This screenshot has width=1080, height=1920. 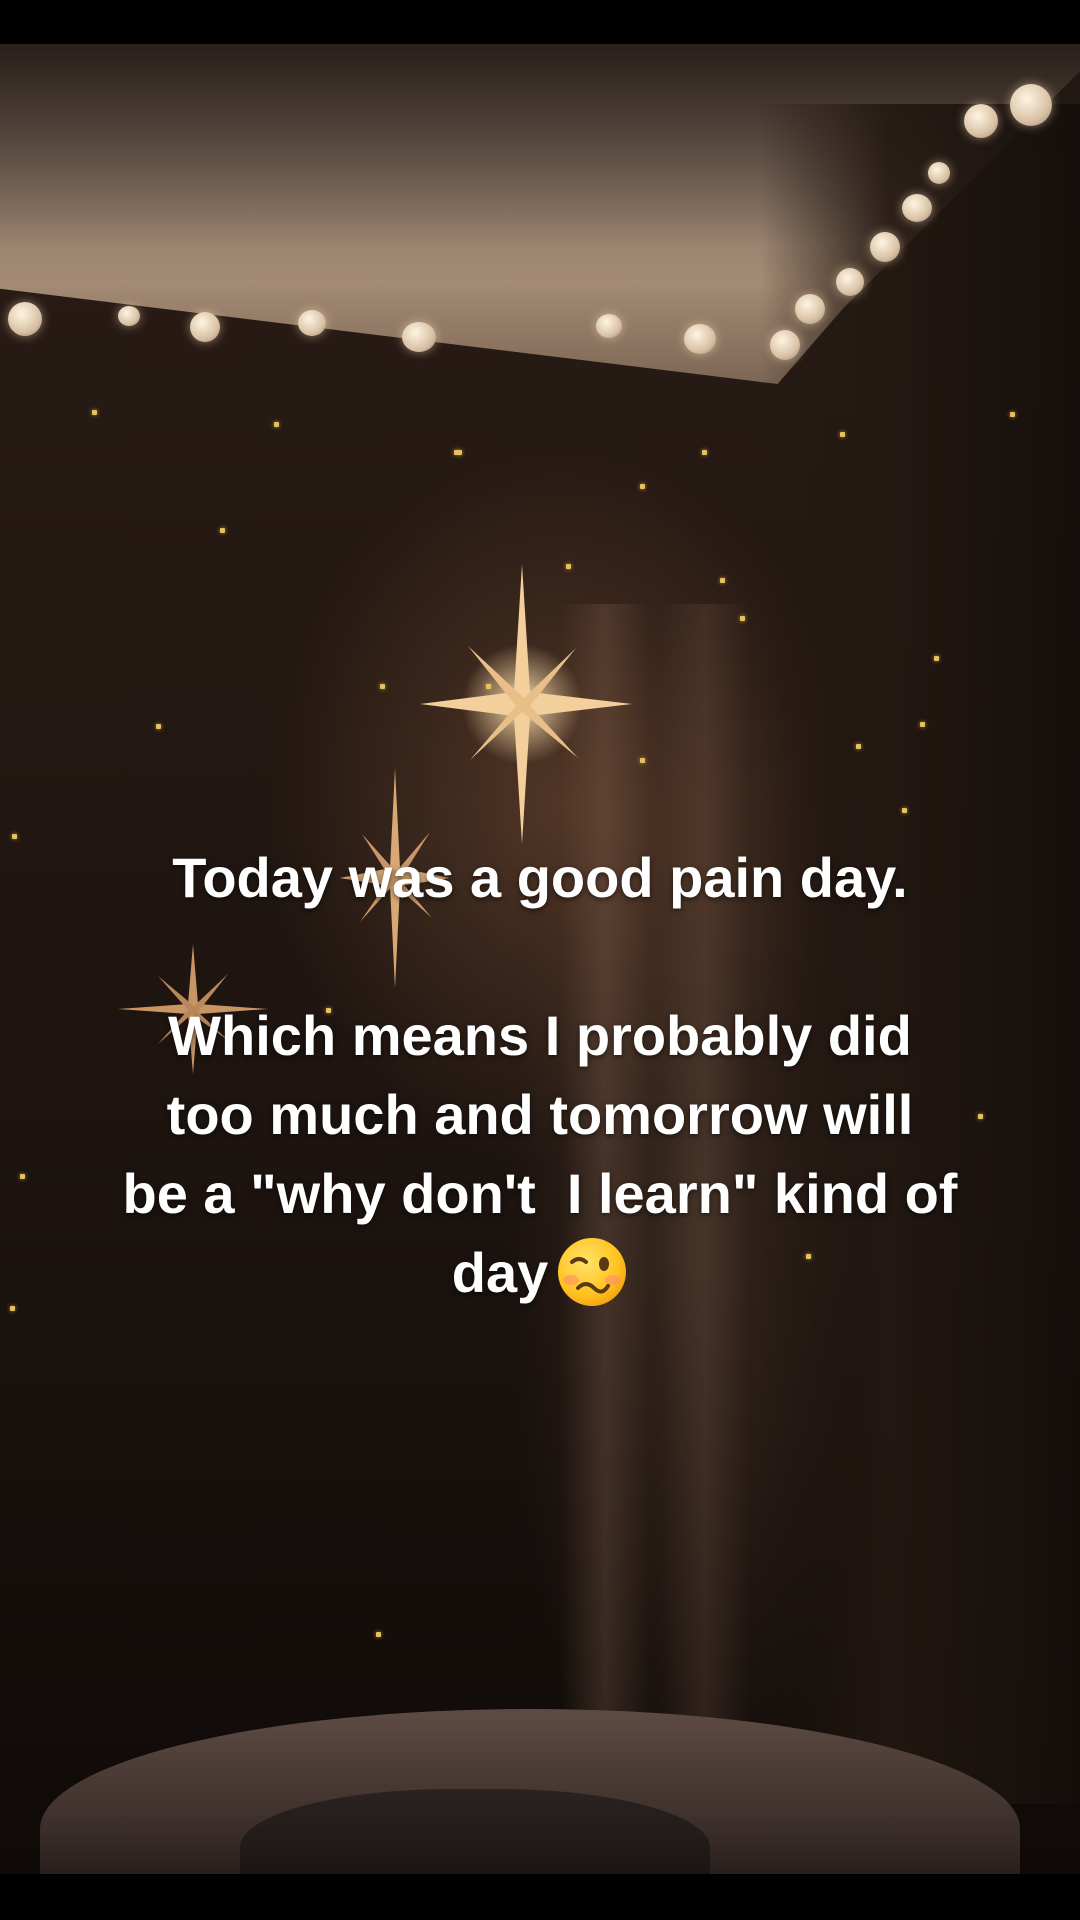 I want to click on woozy-face-emoji-icon, so click(x=592, y=1272).